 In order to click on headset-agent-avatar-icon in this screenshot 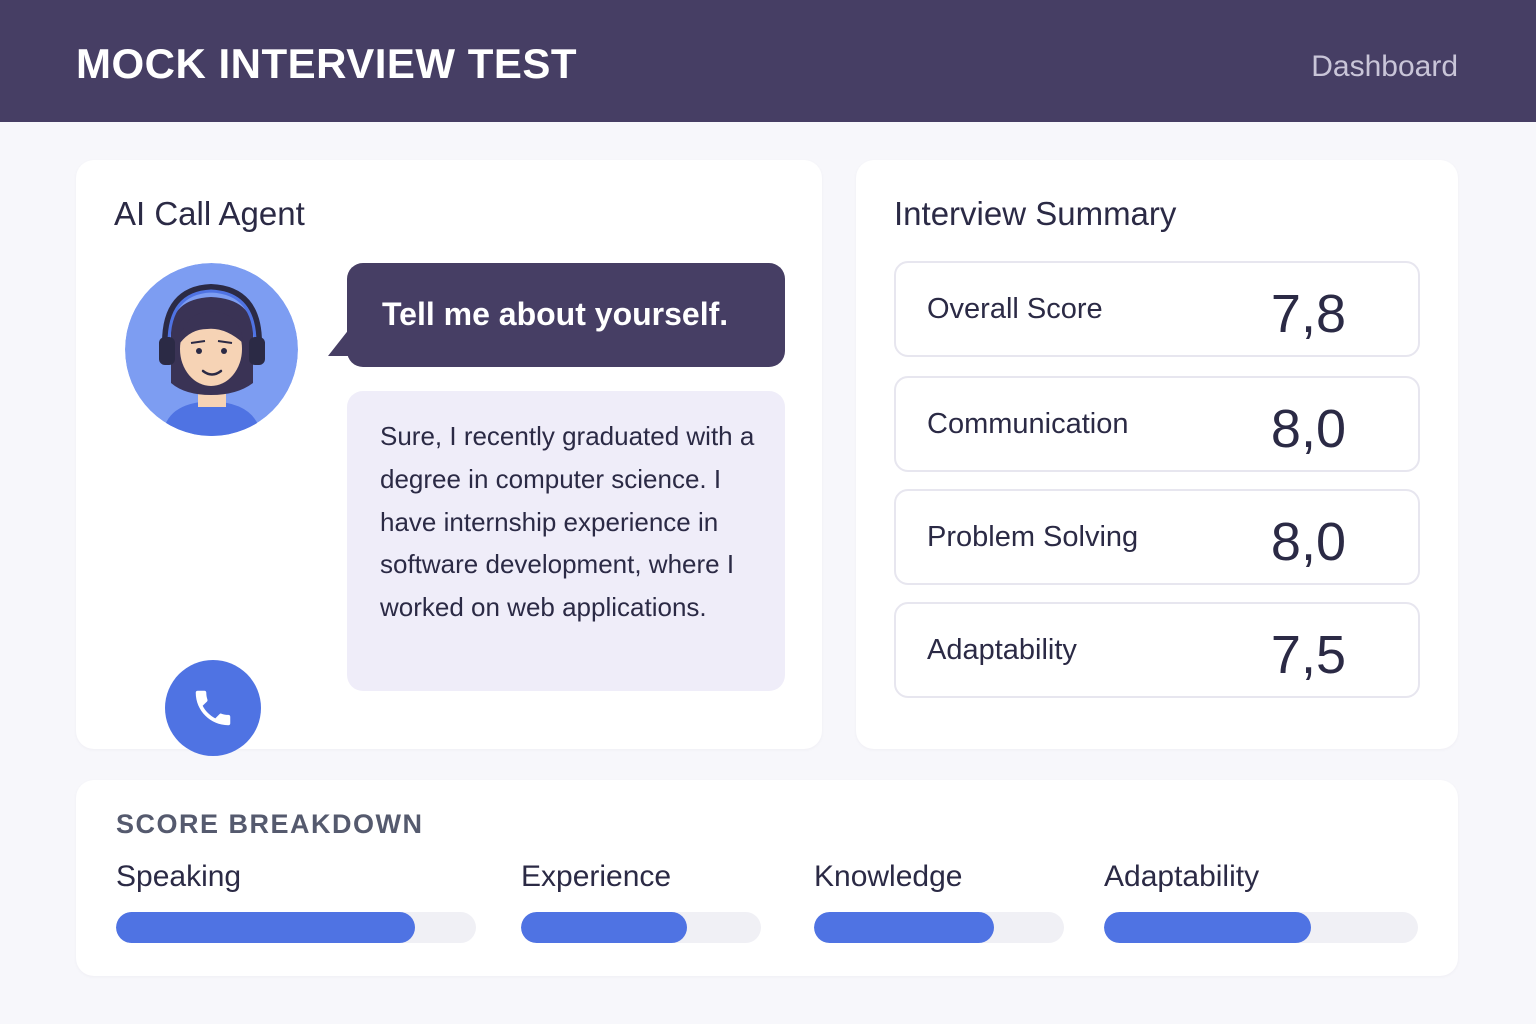, I will do `click(211, 349)`.